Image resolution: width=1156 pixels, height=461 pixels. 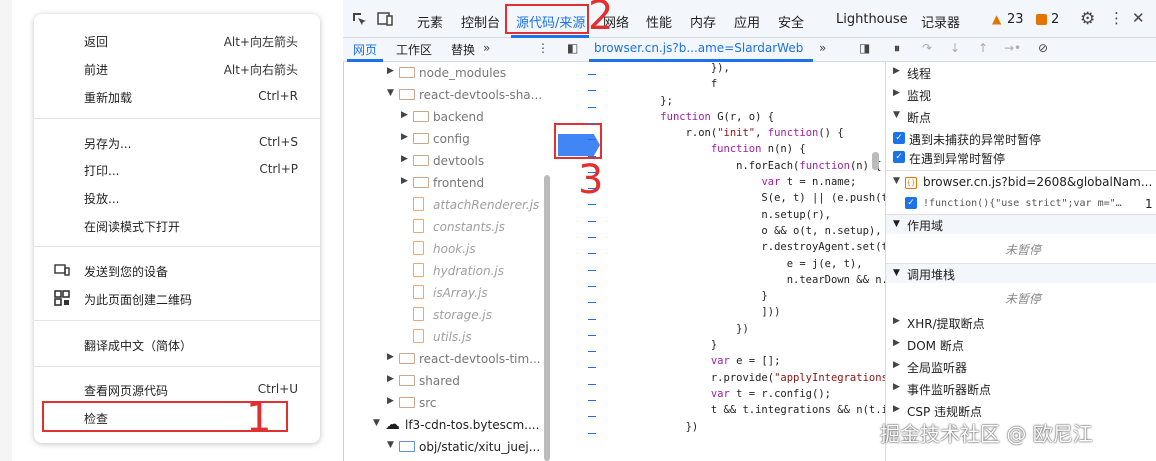 What do you see at coordinates (463, 49) in the screenshot?
I see `nav-tab-overrides: 替换` at bounding box center [463, 49].